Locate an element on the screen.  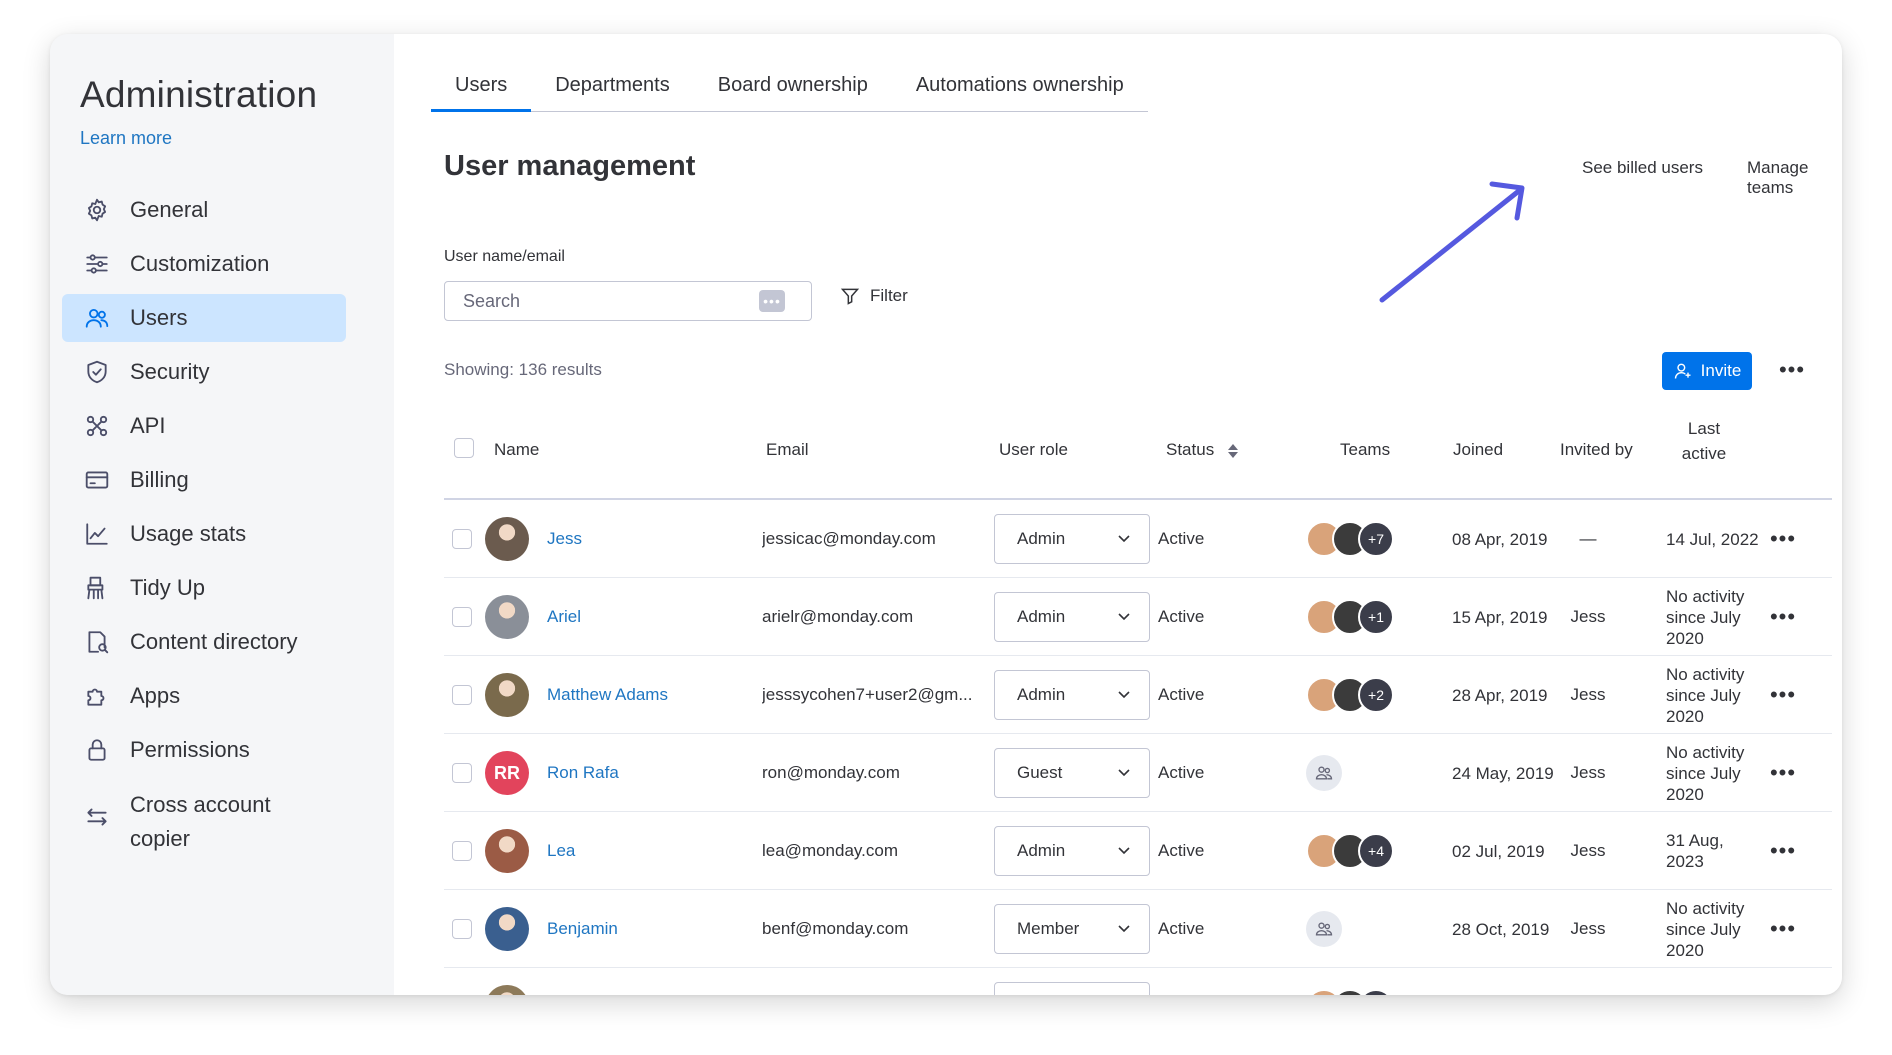
tab-users: Users is located at coordinates (481, 93).